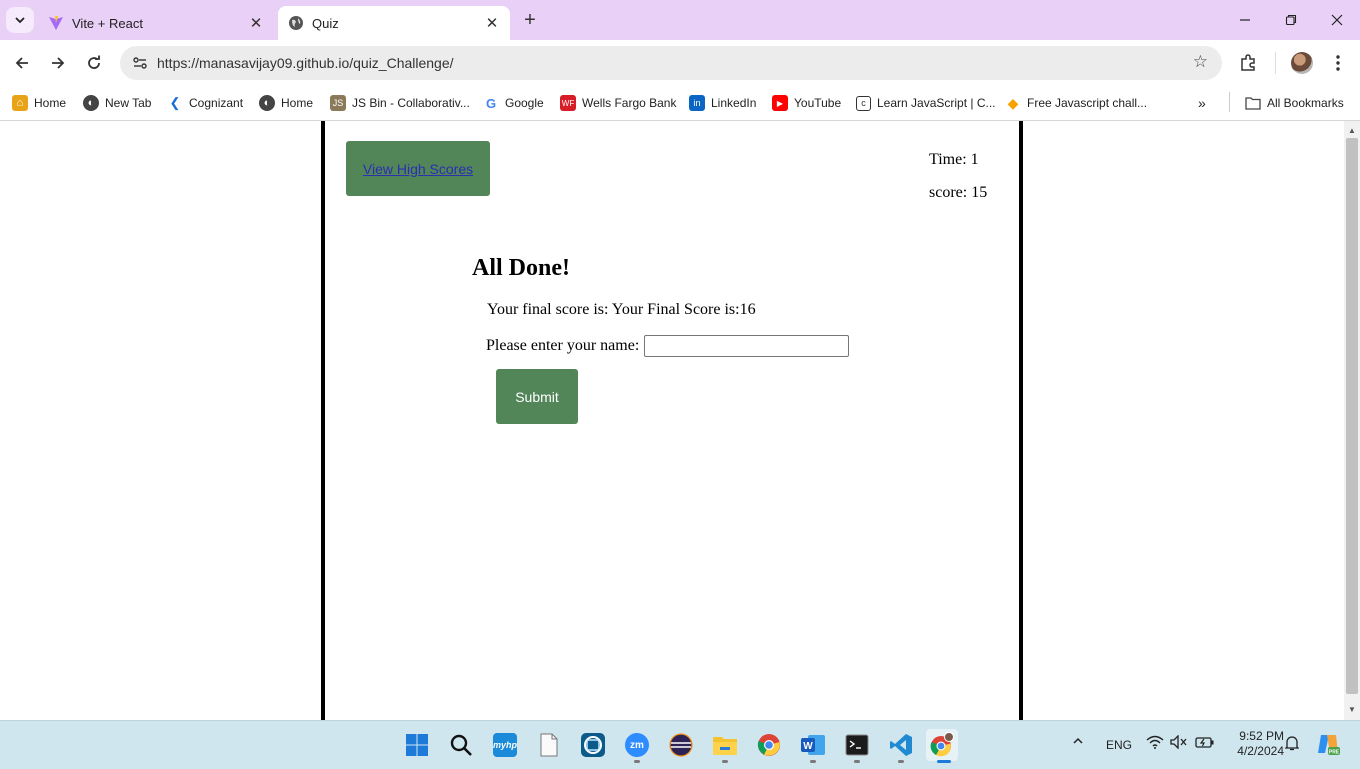  Describe the element at coordinates (747, 346) in the screenshot. I see `name-input` at that location.